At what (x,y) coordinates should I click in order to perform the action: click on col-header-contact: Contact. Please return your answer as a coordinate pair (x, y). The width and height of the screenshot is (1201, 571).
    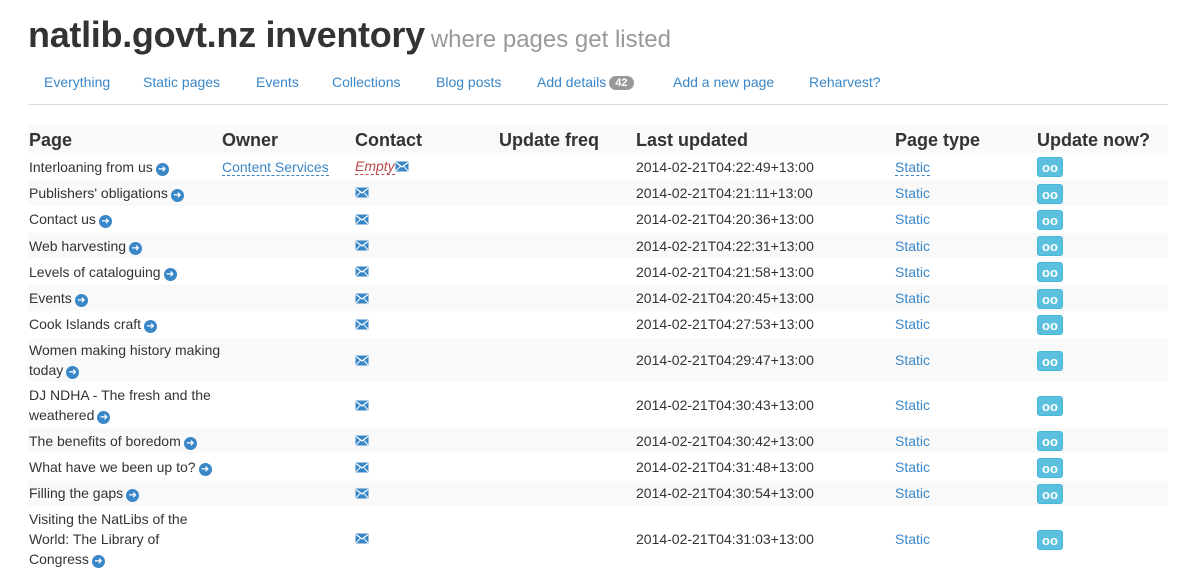
    Looking at the image, I should click on (426, 139).